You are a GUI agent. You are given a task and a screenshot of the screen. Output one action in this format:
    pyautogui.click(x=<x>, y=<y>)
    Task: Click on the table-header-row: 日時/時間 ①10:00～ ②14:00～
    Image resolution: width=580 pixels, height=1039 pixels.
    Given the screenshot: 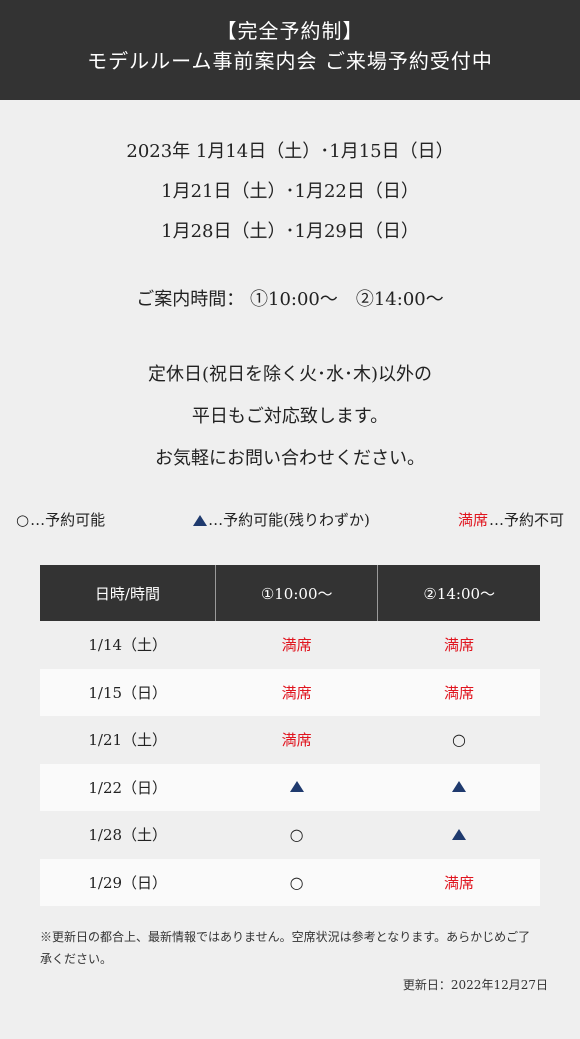 What is the action you would take?
    pyautogui.click(x=290, y=593)
    